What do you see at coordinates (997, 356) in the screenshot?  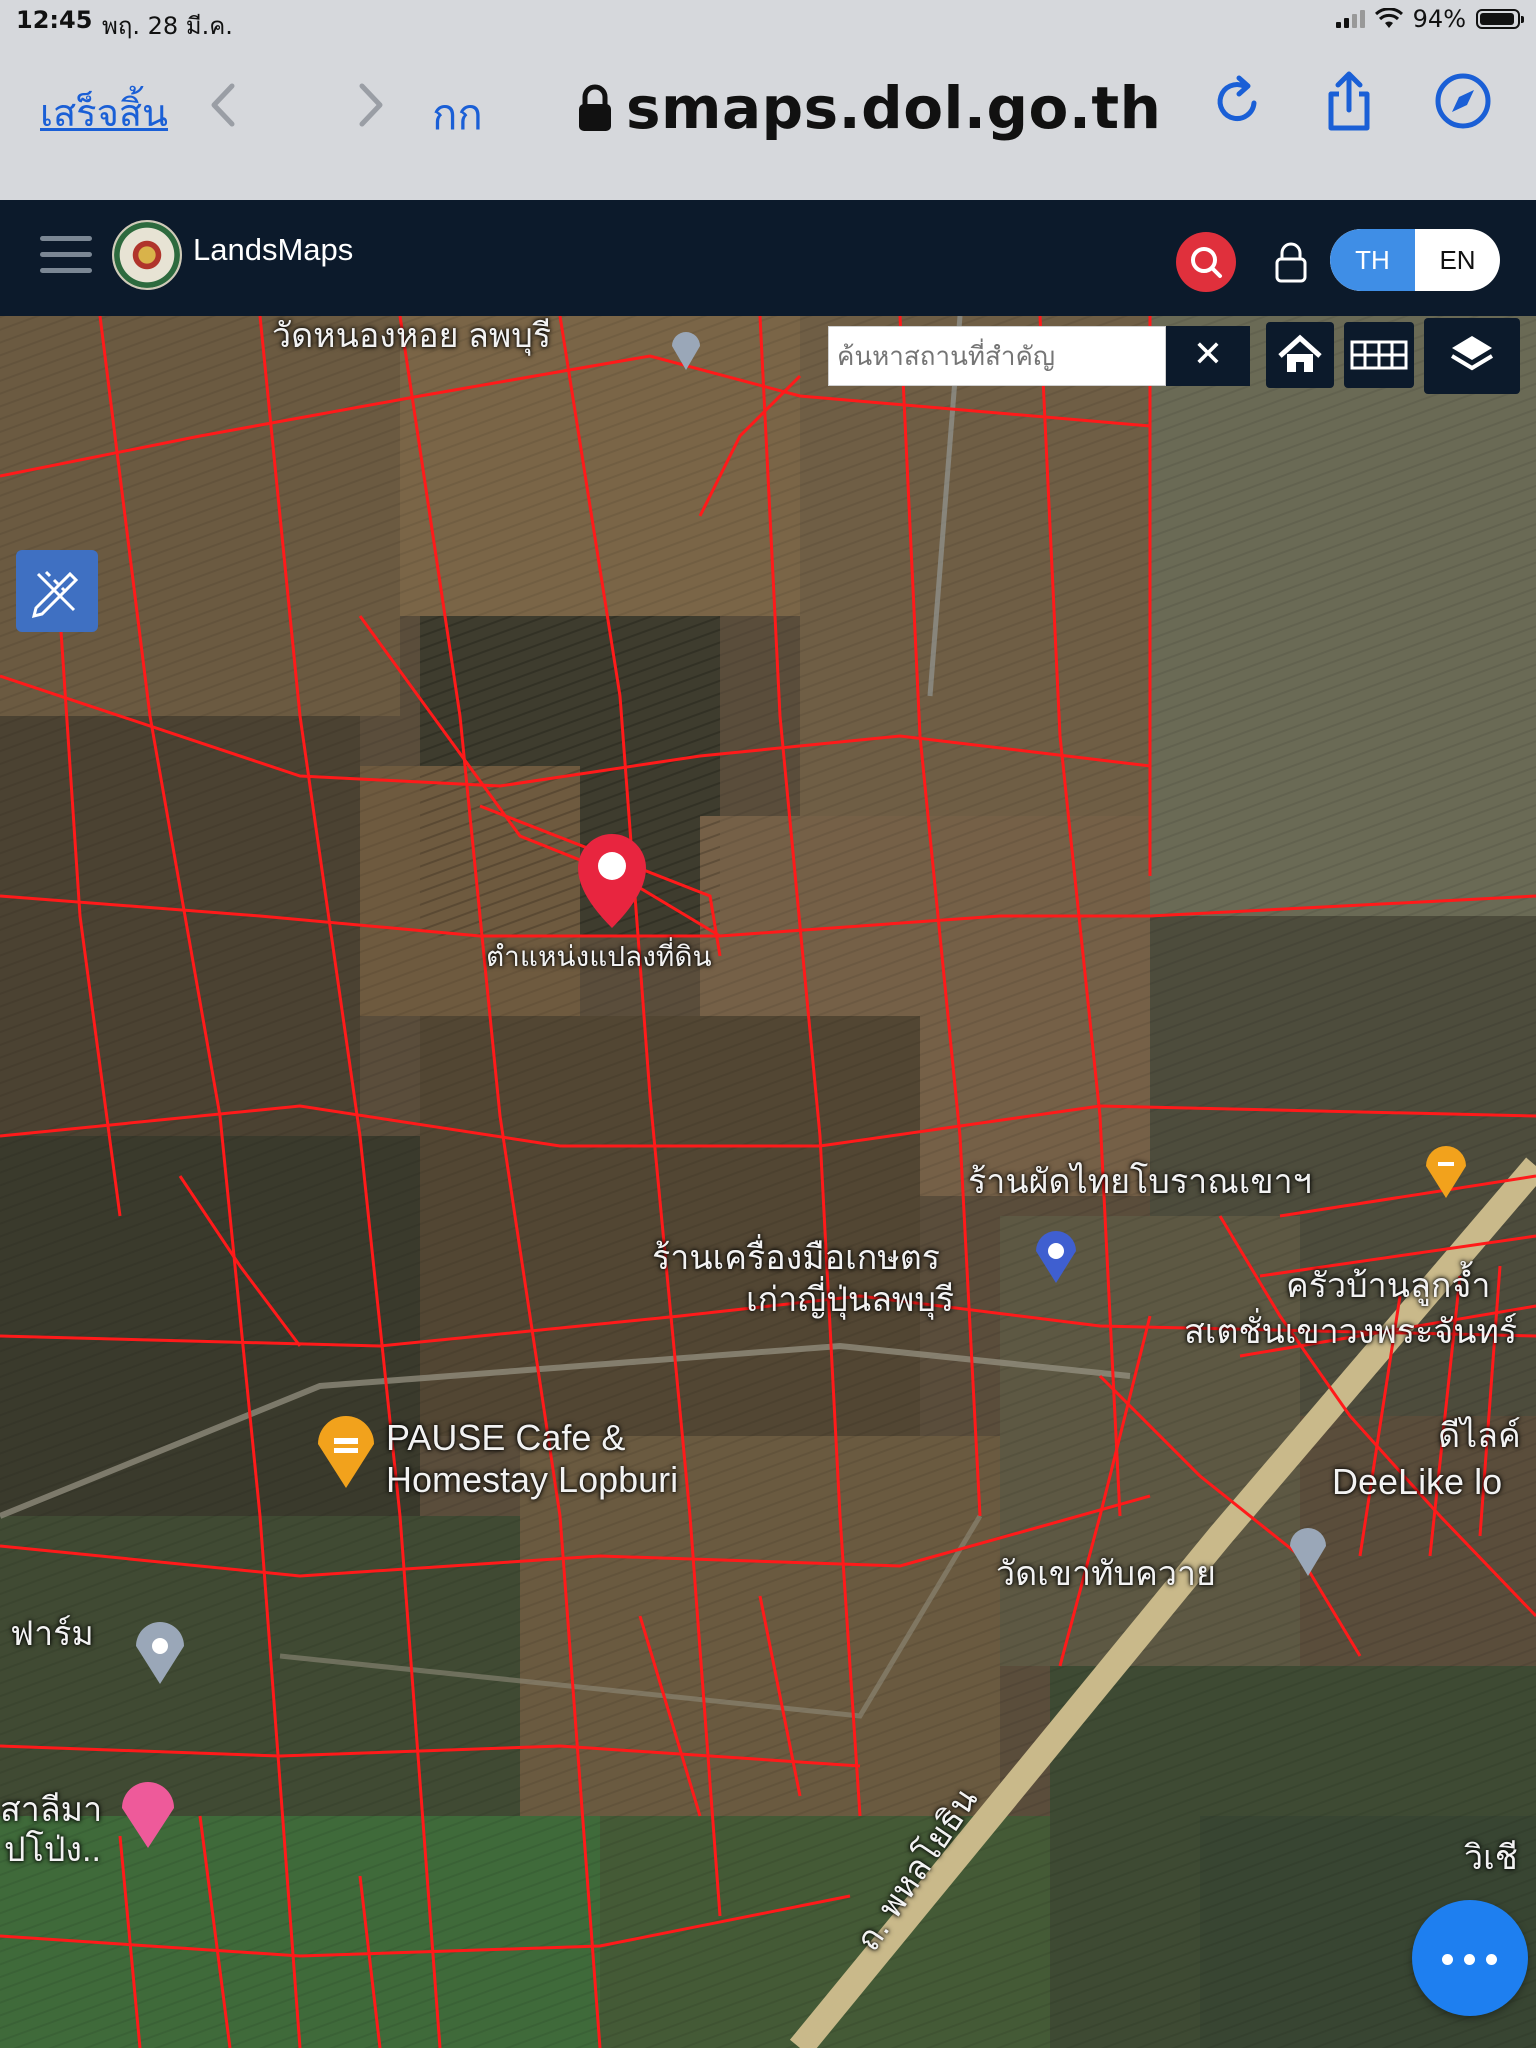 I see `place-search-input` at bounding box center [997, 356].